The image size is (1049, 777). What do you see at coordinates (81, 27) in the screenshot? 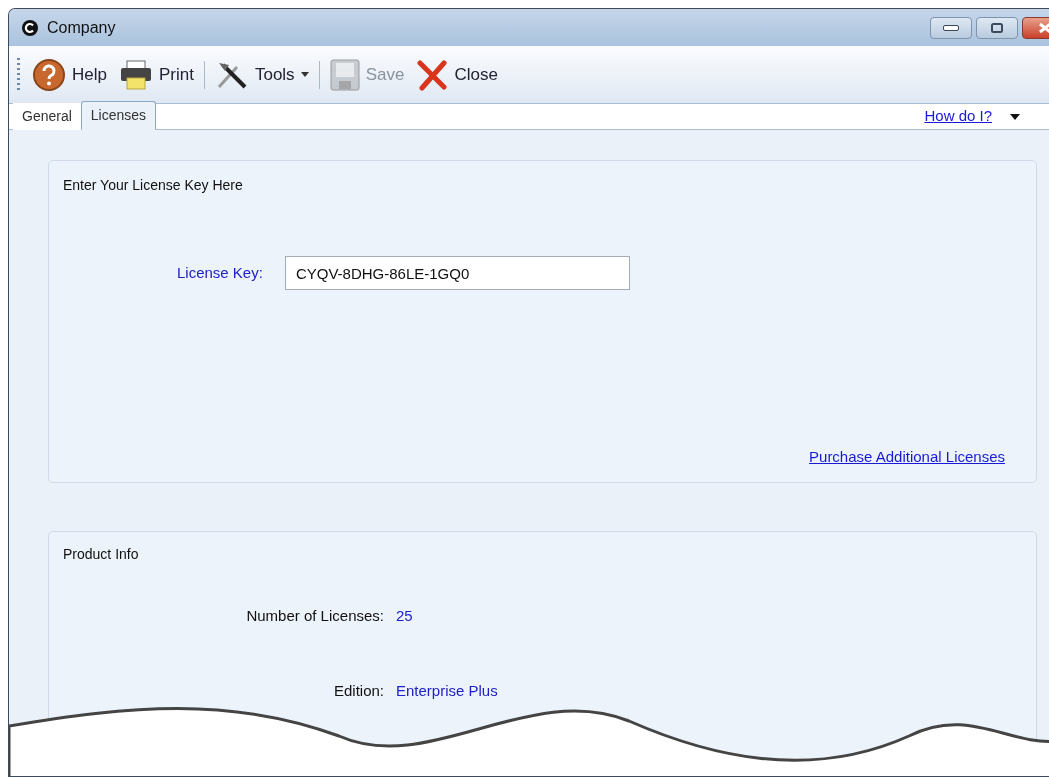
I see `window-title: Company` at bounding box center [81, 27].